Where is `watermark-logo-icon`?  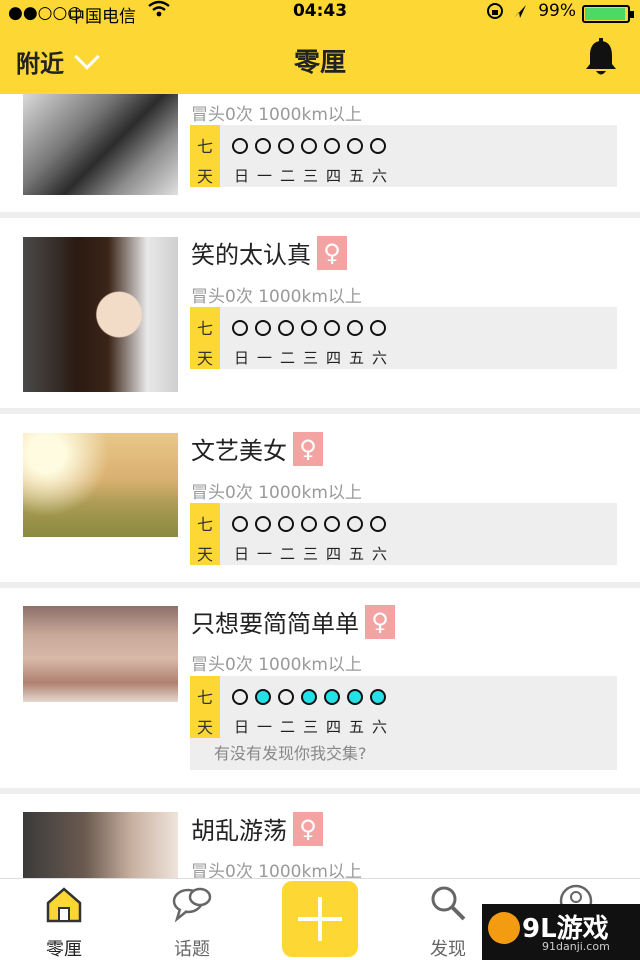 watermark-logo-icon is located at coordinates (504, 928).